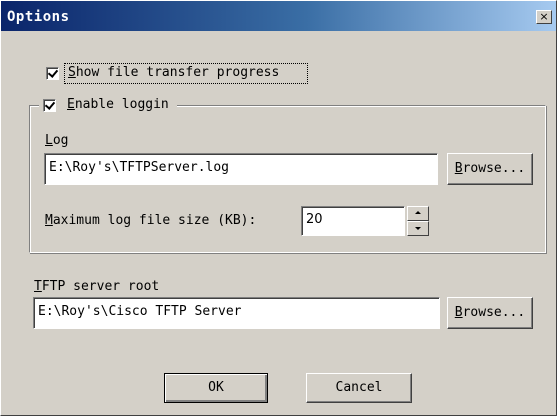 Image resolution: width=557 pixels, height=416 pixels. I want to click on show-progress-label: Show file transfer progress, so click(173, 72).